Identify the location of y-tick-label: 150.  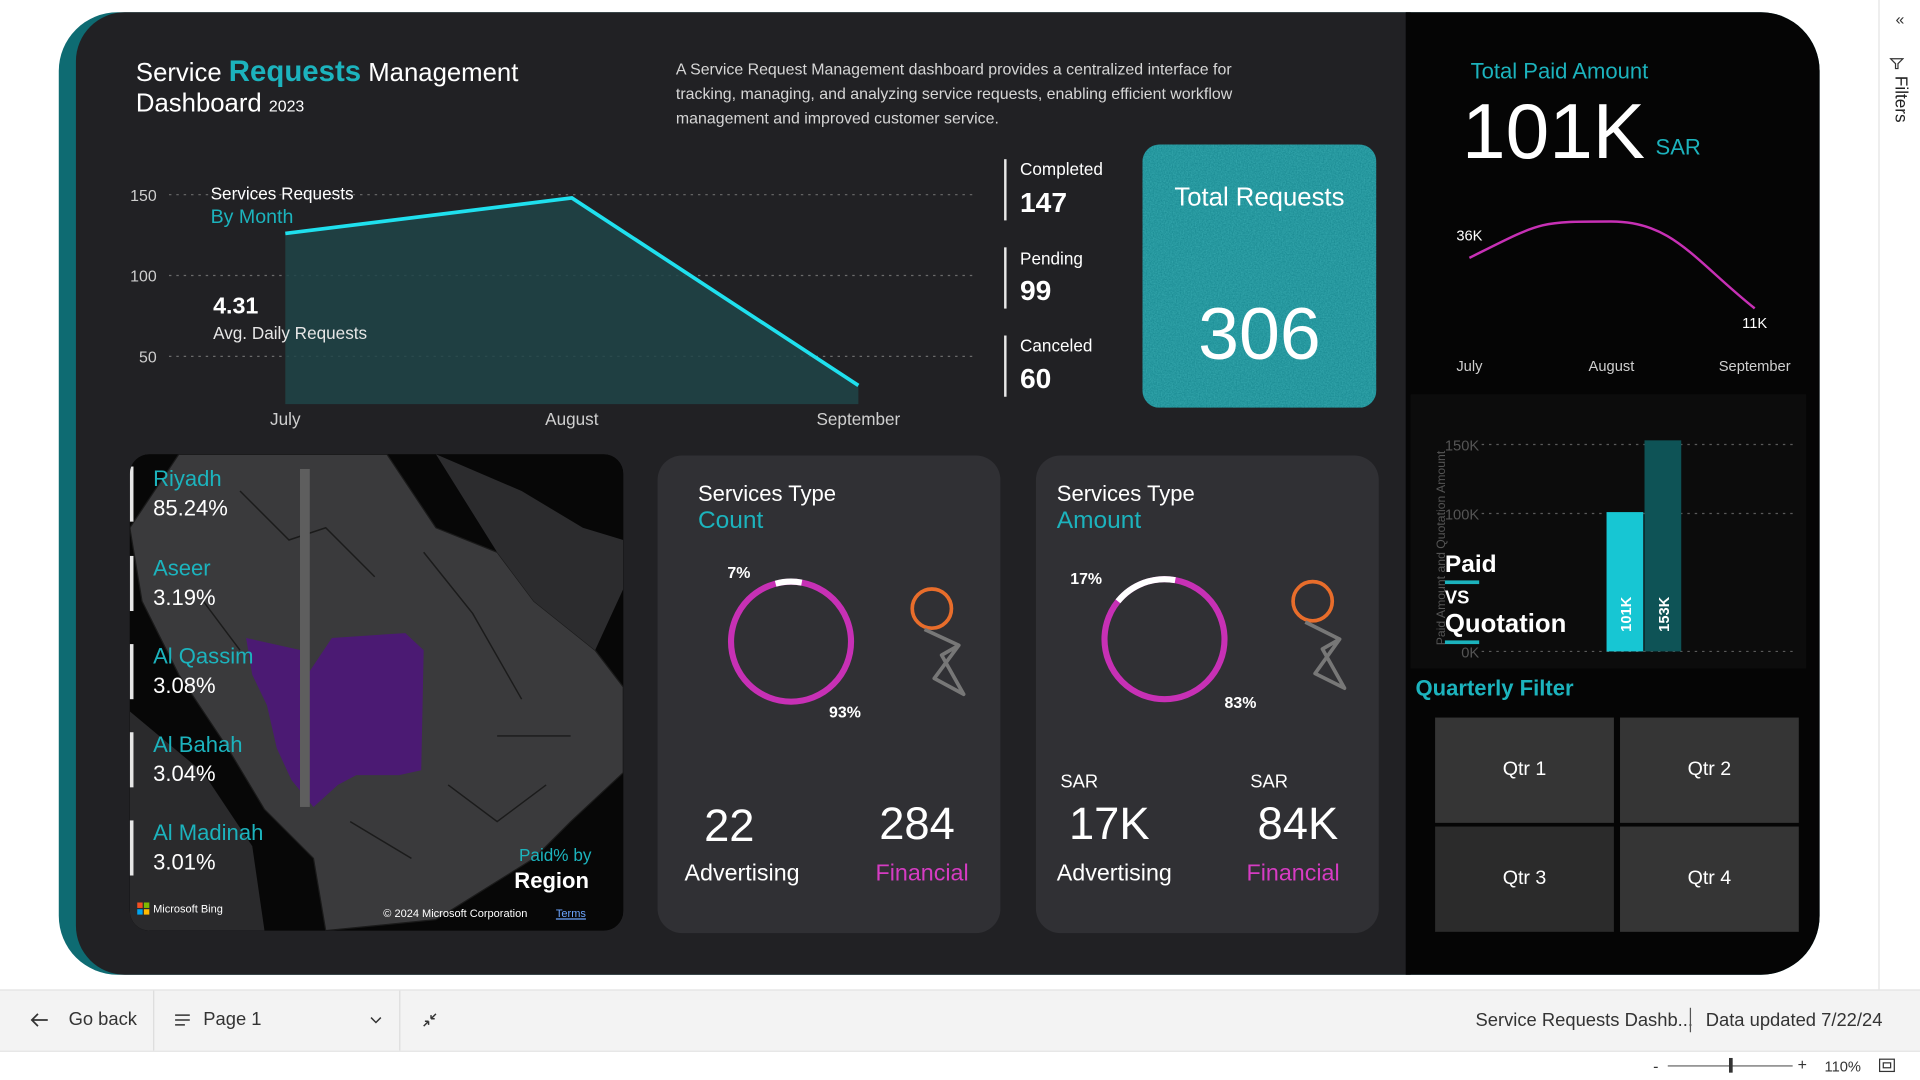
(143, 196).